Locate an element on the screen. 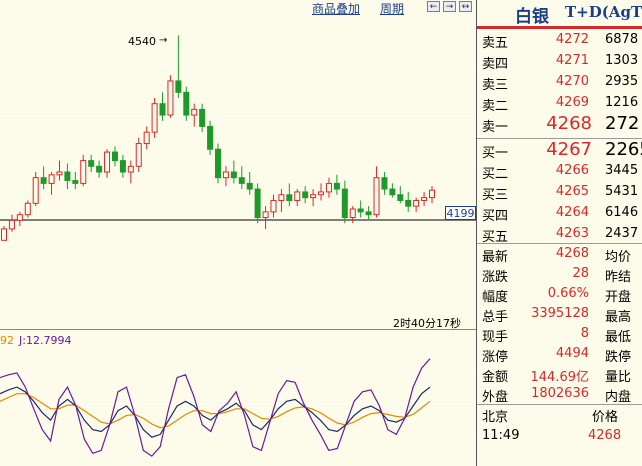  nav-right-button: → is located at coordinates (449, 6).